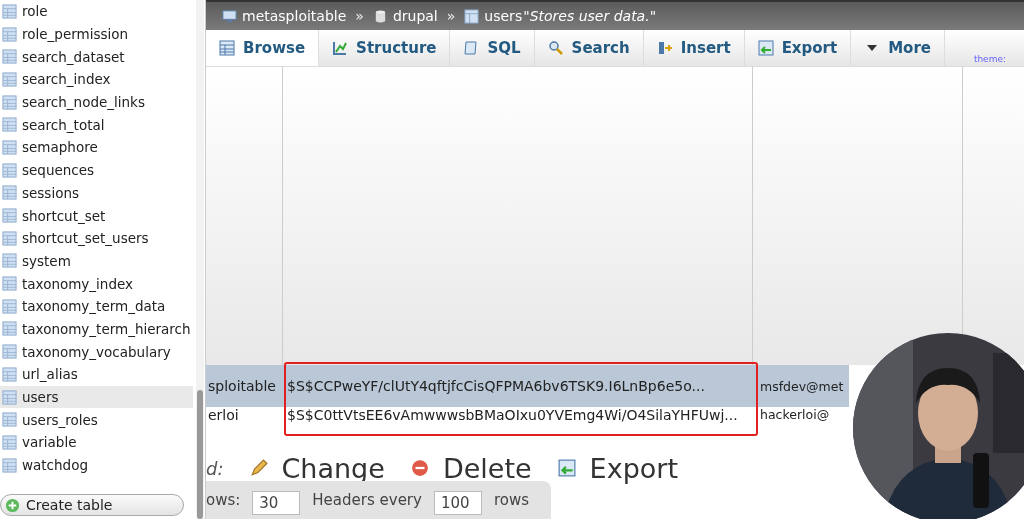 This screenshot has width=1024, height=519. Describe the element at coordinates (96, 306) in the screenshot. I see `table-list-item: taxonomy_term_data` at that location.